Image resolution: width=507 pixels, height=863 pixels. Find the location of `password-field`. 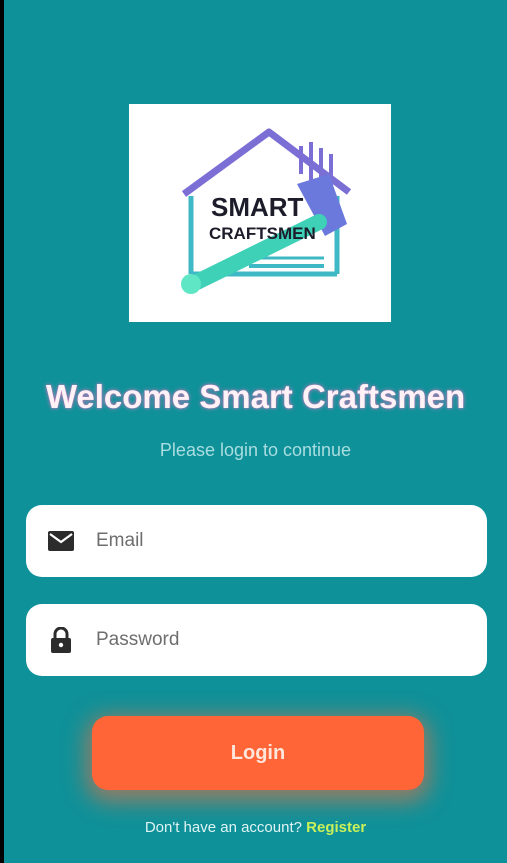

password-field is located at coordinates (256, 640).